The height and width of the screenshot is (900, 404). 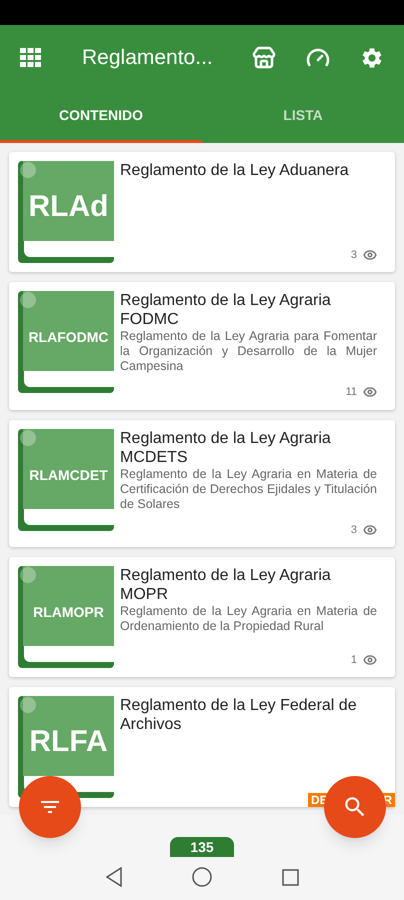 What do you see at coordinates (114, 877) in the screenshot?
I see `back-icon` at bounding box center [114, 877].